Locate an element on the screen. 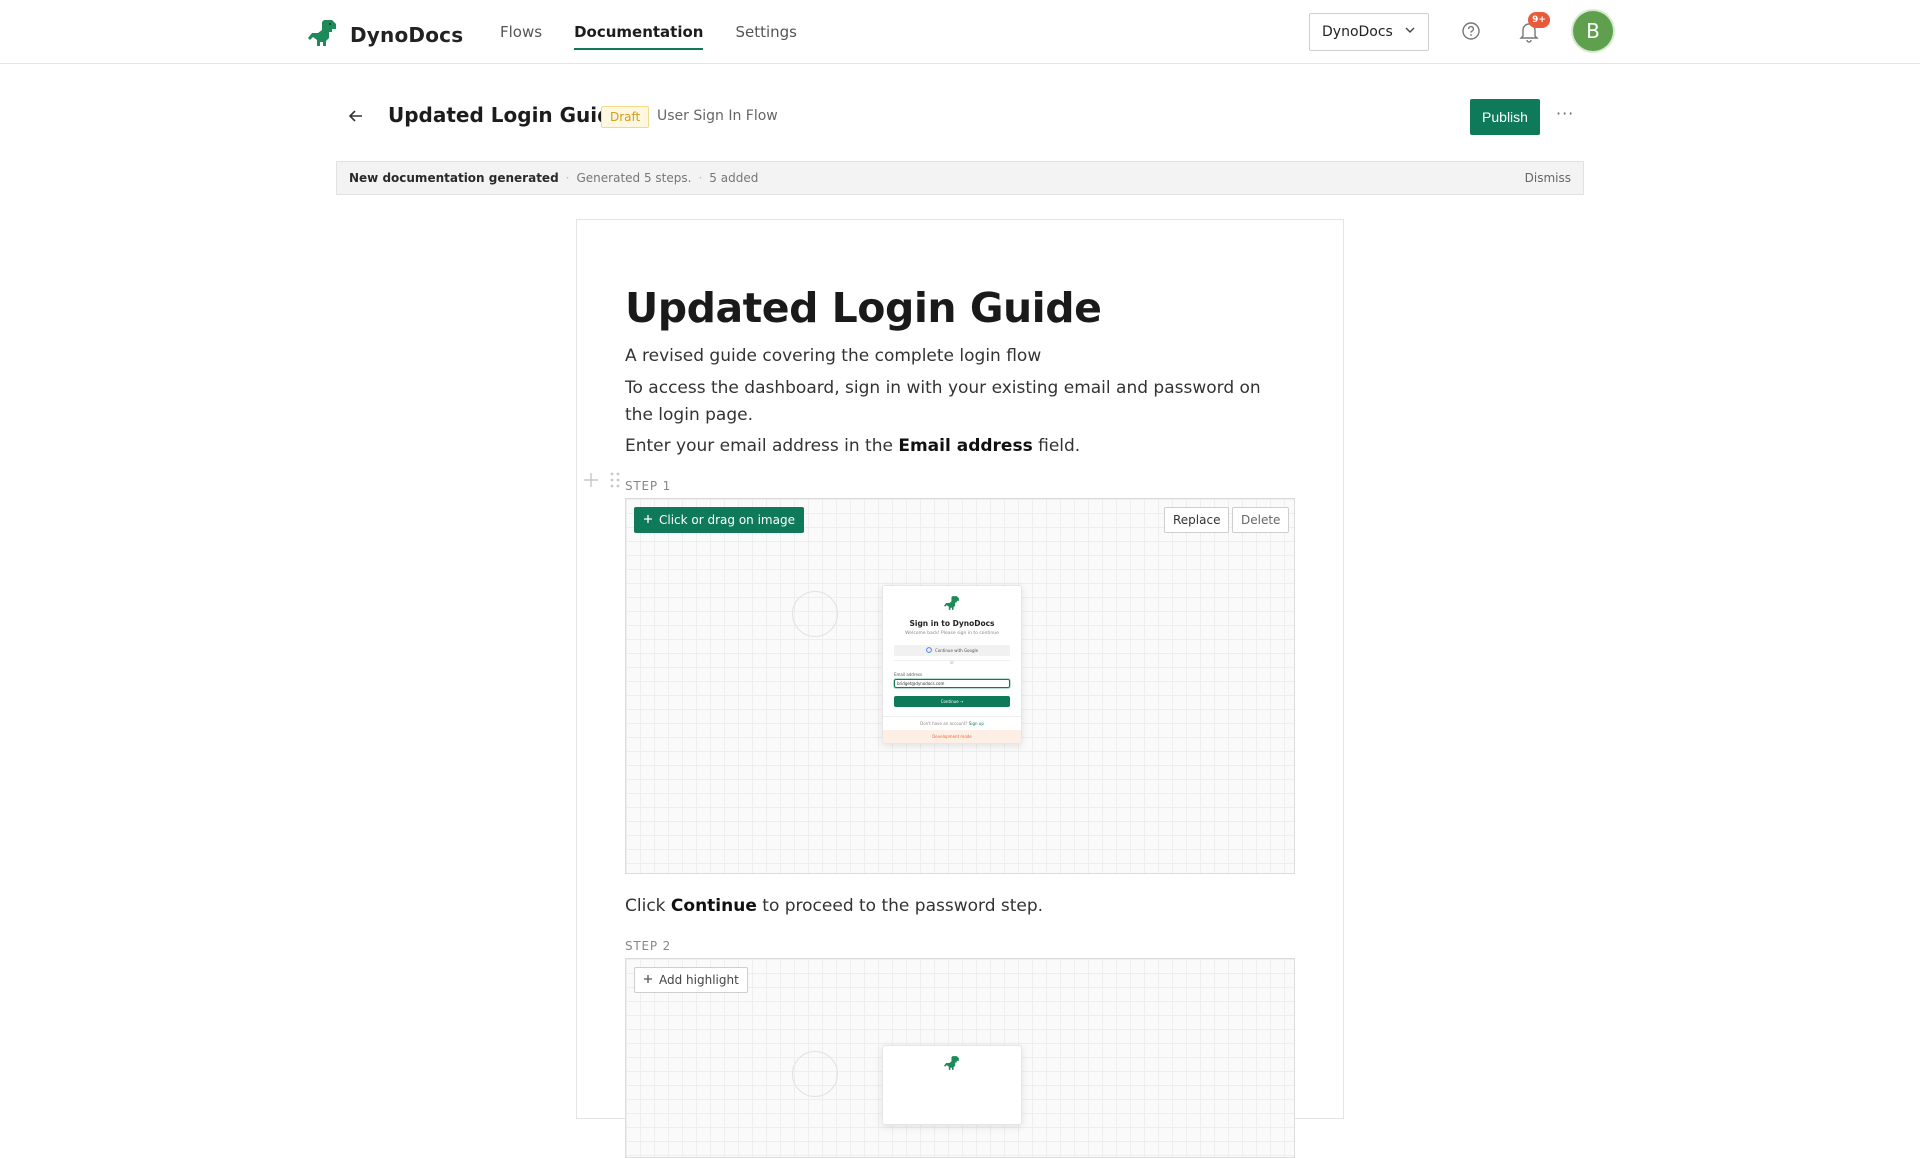 The image size is (1920, 1158). signup-prompt: Don't have an account? Sign up is located at coordinates (952, 723).